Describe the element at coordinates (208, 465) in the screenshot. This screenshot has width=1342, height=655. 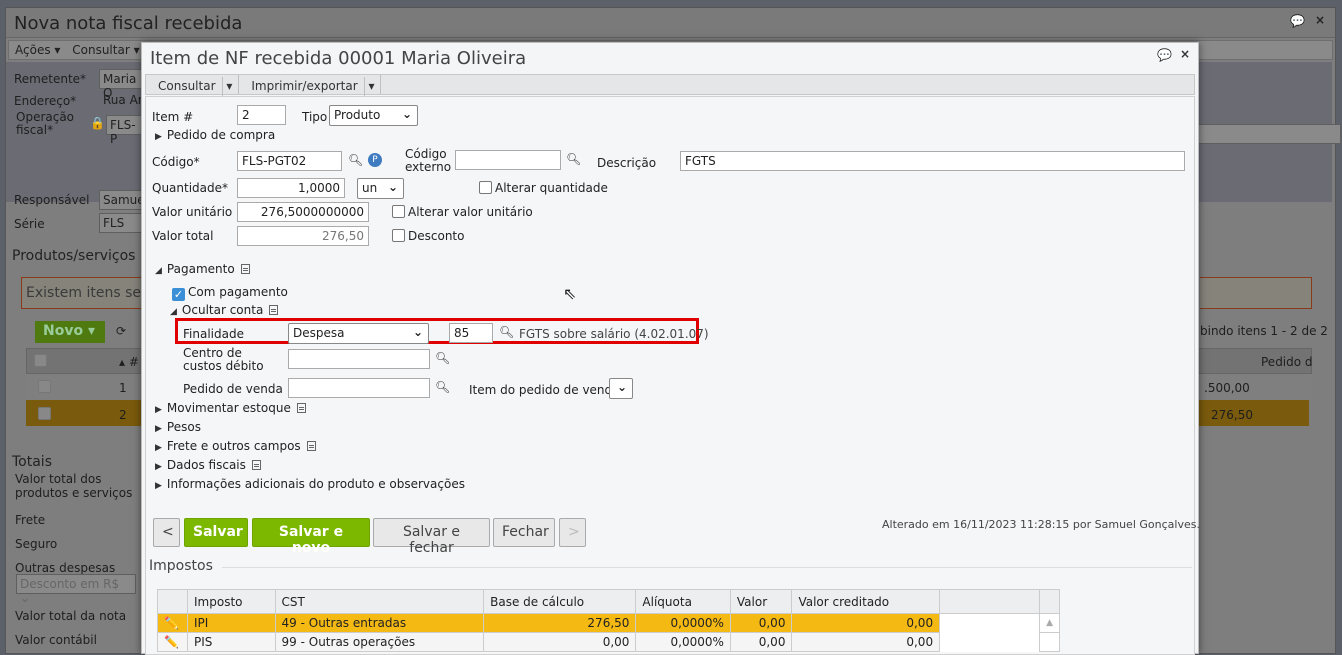
I see `section-dados-fiscais: ▶ Dados fiscais` at that location.